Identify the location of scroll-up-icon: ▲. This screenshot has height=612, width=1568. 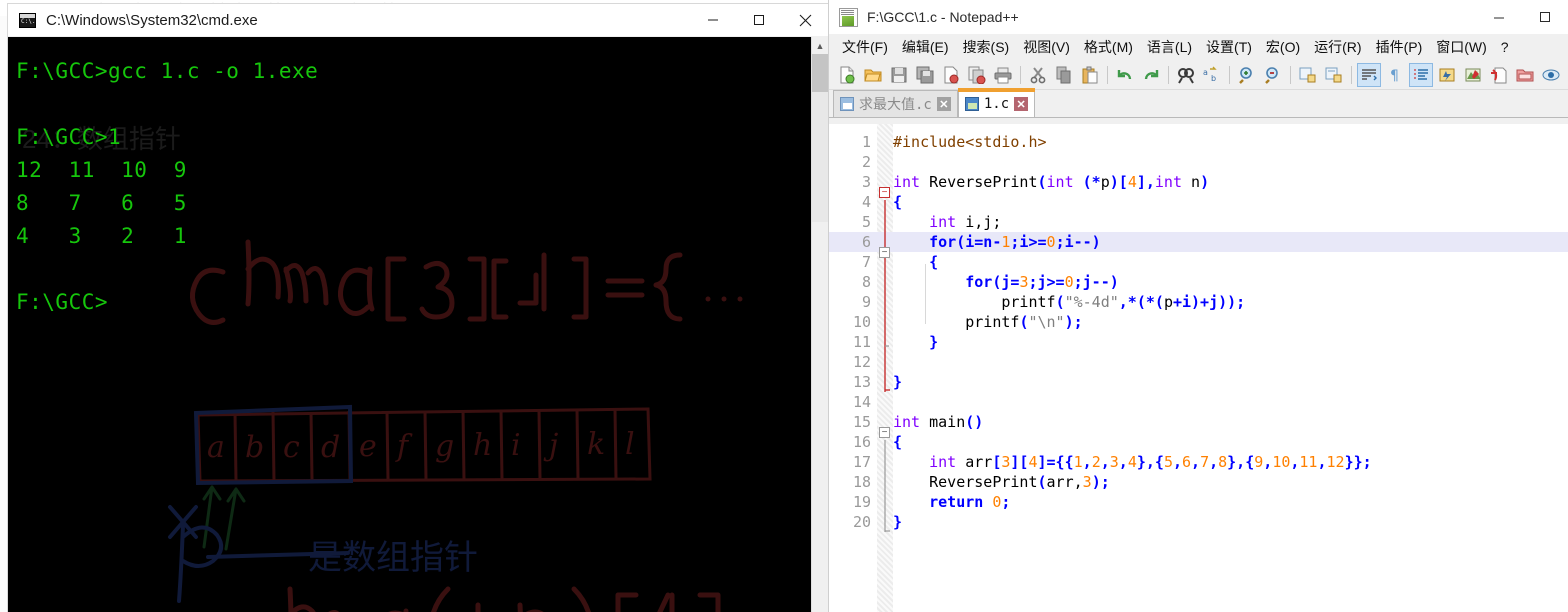
(820, 45).